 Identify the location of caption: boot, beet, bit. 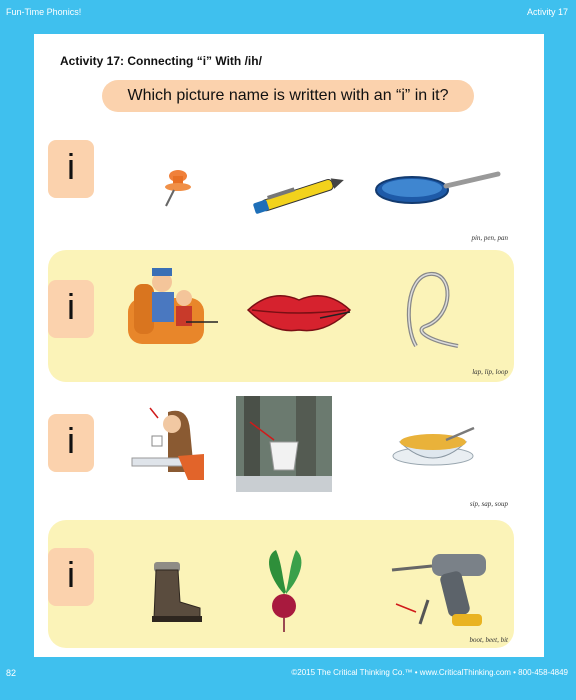
(489, 640).